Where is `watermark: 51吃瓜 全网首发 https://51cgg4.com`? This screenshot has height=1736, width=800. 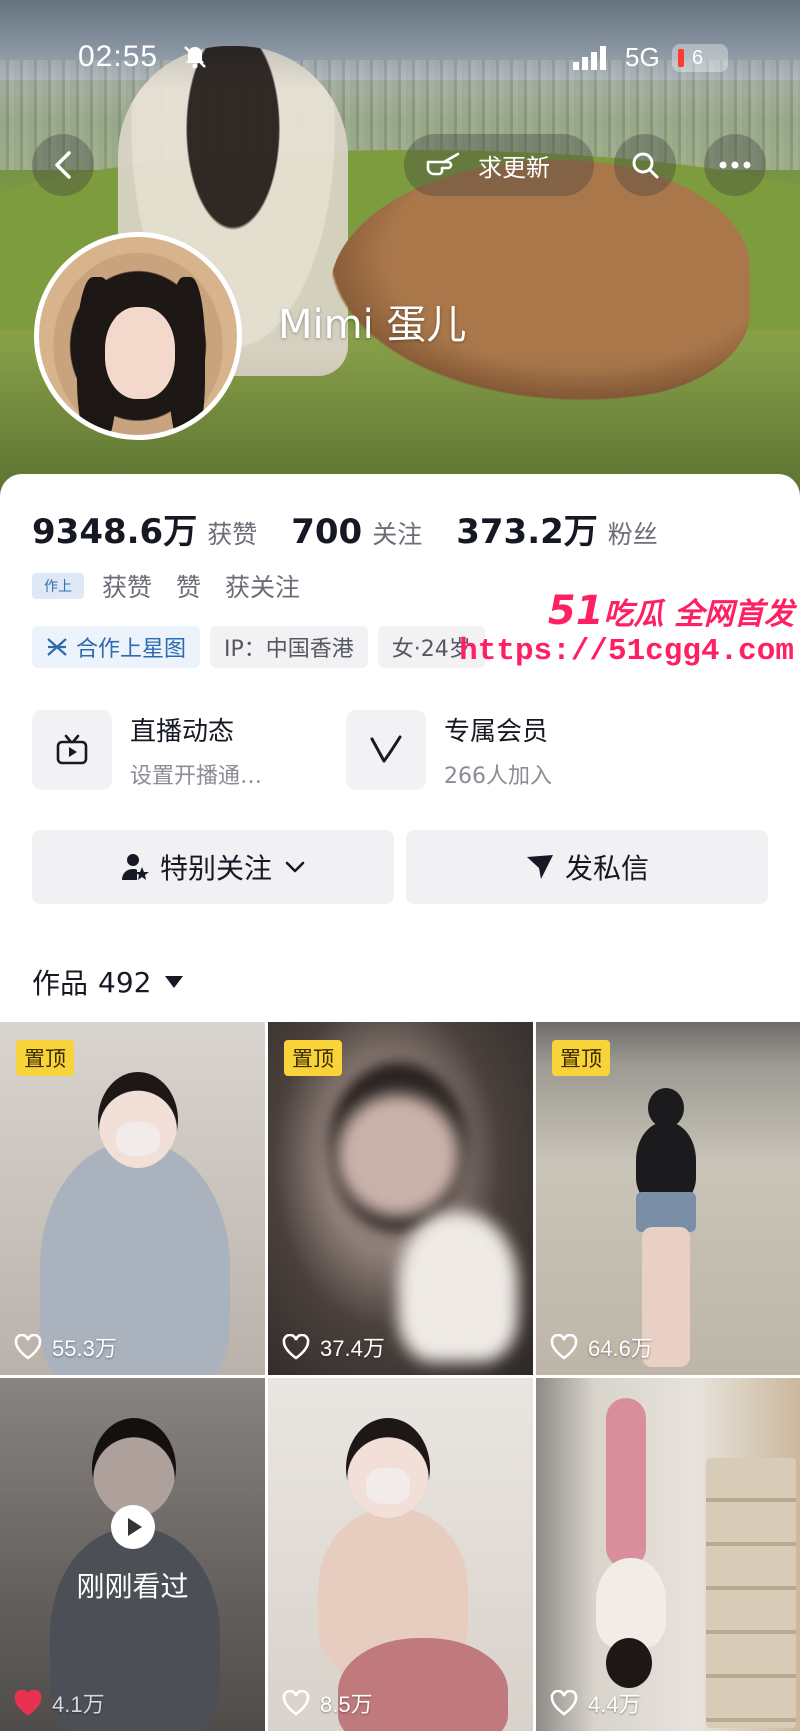 watermark: 51吃瓜 全网首发 https://51cgg4.com is located at coordinates (629, 633).